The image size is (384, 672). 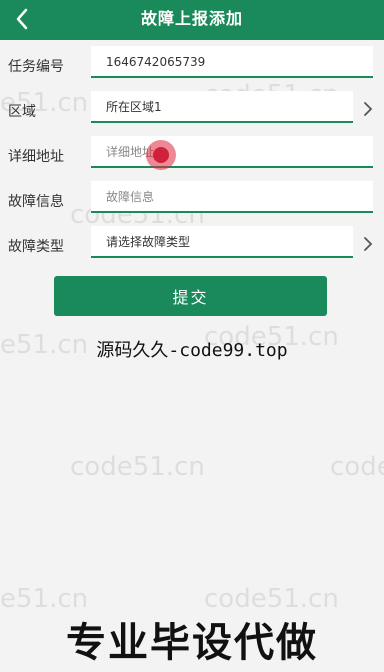 I want to click on app-header: 故障上报添加, so click(x=192, y=20).